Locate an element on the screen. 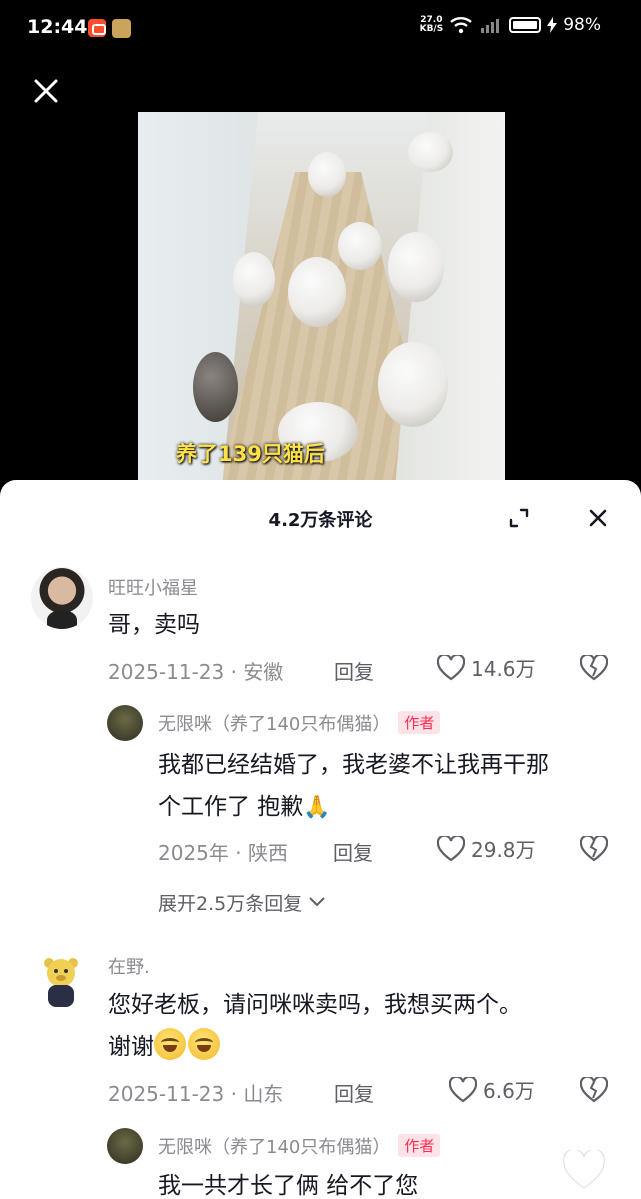 This screenshot has height=1199, width=641. bear-avatar-icon is located at coordinates (61, 982).